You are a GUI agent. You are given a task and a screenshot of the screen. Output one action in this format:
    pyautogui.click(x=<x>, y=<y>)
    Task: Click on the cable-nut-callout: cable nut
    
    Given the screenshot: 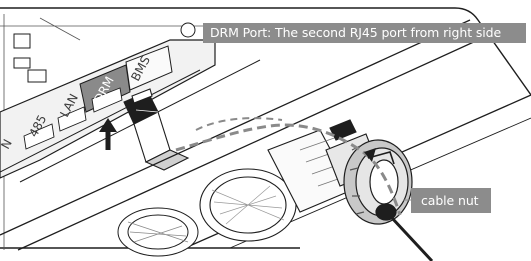 What is the action you would take?
    pyautogui.click(x=451, y=200)
    